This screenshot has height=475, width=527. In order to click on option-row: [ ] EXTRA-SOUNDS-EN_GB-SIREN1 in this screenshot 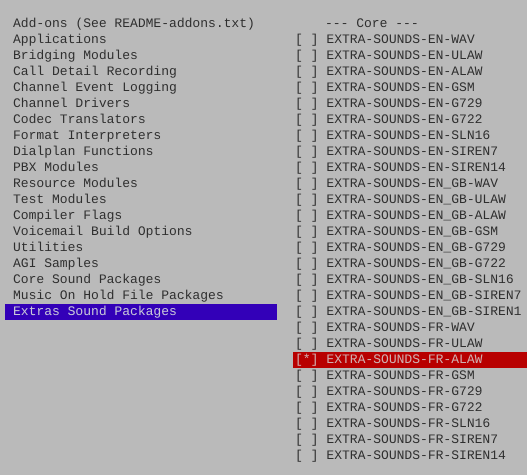, I will do `click(410, 312)`.